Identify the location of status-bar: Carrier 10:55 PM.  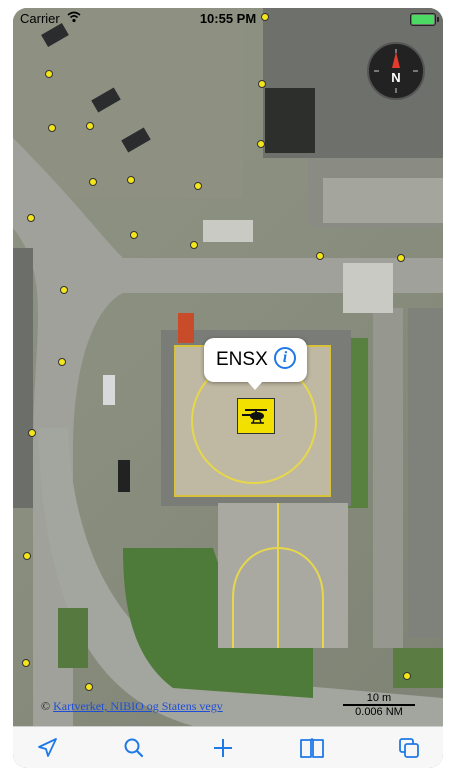
(228, 19).